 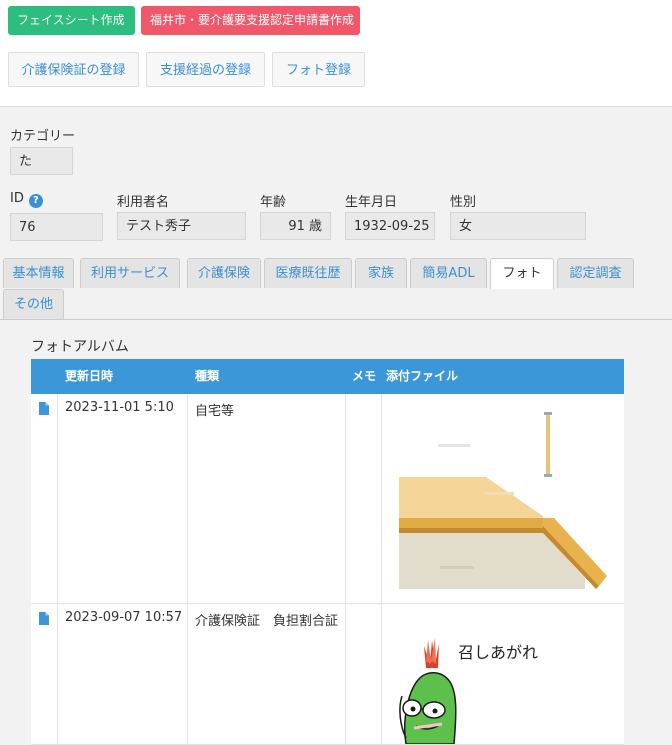 What do you see at coordinates (318, 69) in the screenshot?
I see `photo-register-button: フォト登録` at bounding box center [318, 69].